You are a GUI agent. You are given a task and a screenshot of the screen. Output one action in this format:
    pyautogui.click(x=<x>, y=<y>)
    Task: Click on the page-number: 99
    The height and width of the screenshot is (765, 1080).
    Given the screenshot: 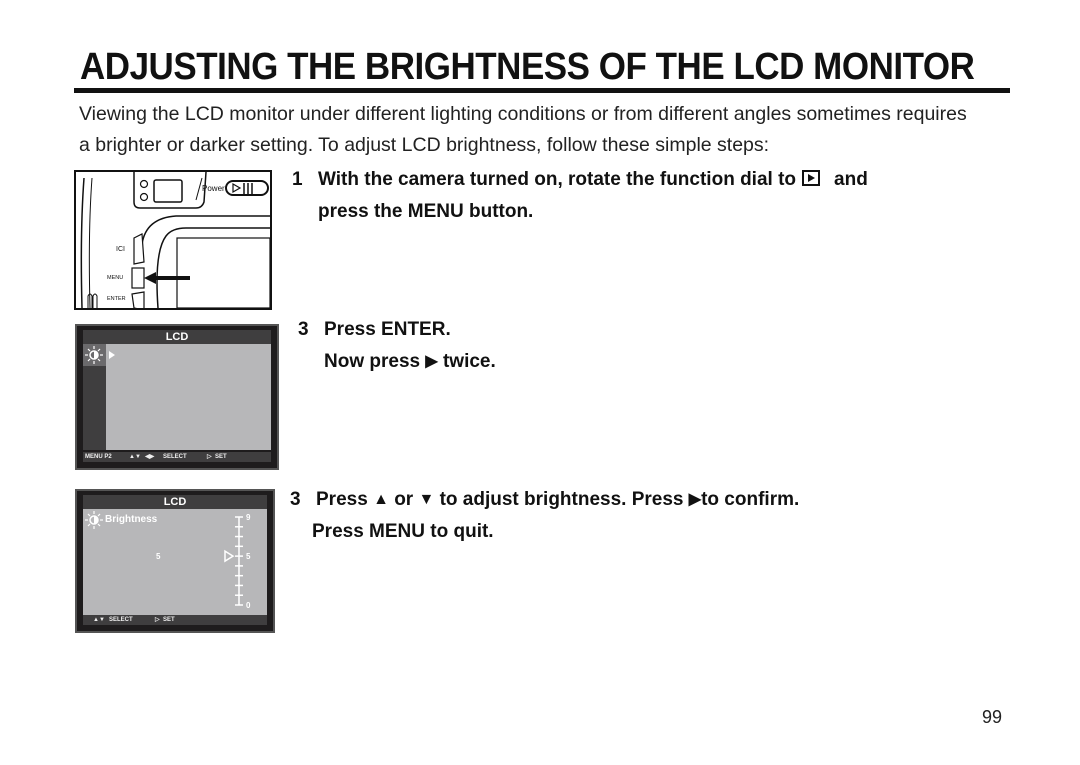 What is the action you would take?
    pyautogui.click(x=992, y=717)
    